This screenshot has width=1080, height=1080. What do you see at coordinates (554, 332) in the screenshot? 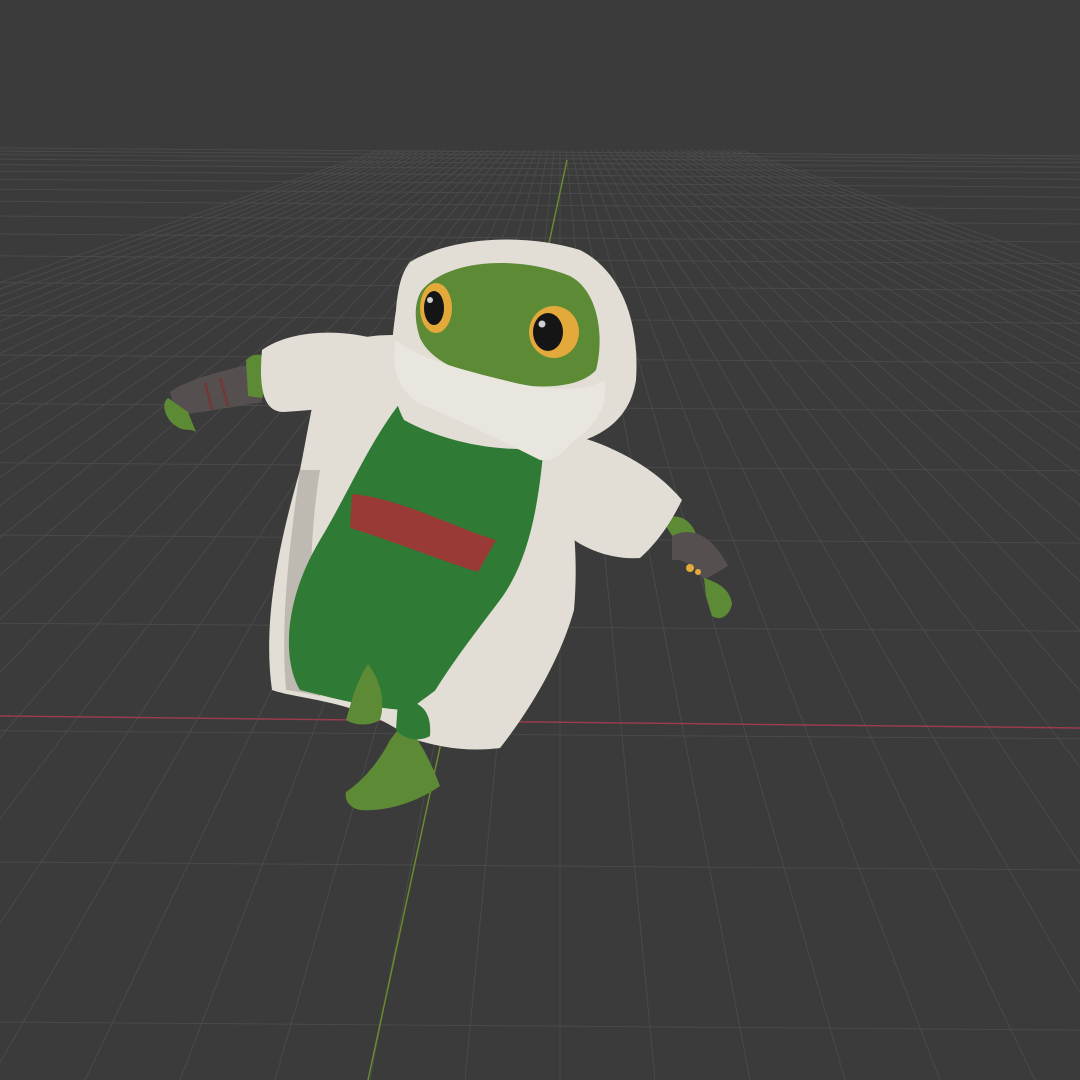
I see `right-eye` at bounding box center [554, 332].